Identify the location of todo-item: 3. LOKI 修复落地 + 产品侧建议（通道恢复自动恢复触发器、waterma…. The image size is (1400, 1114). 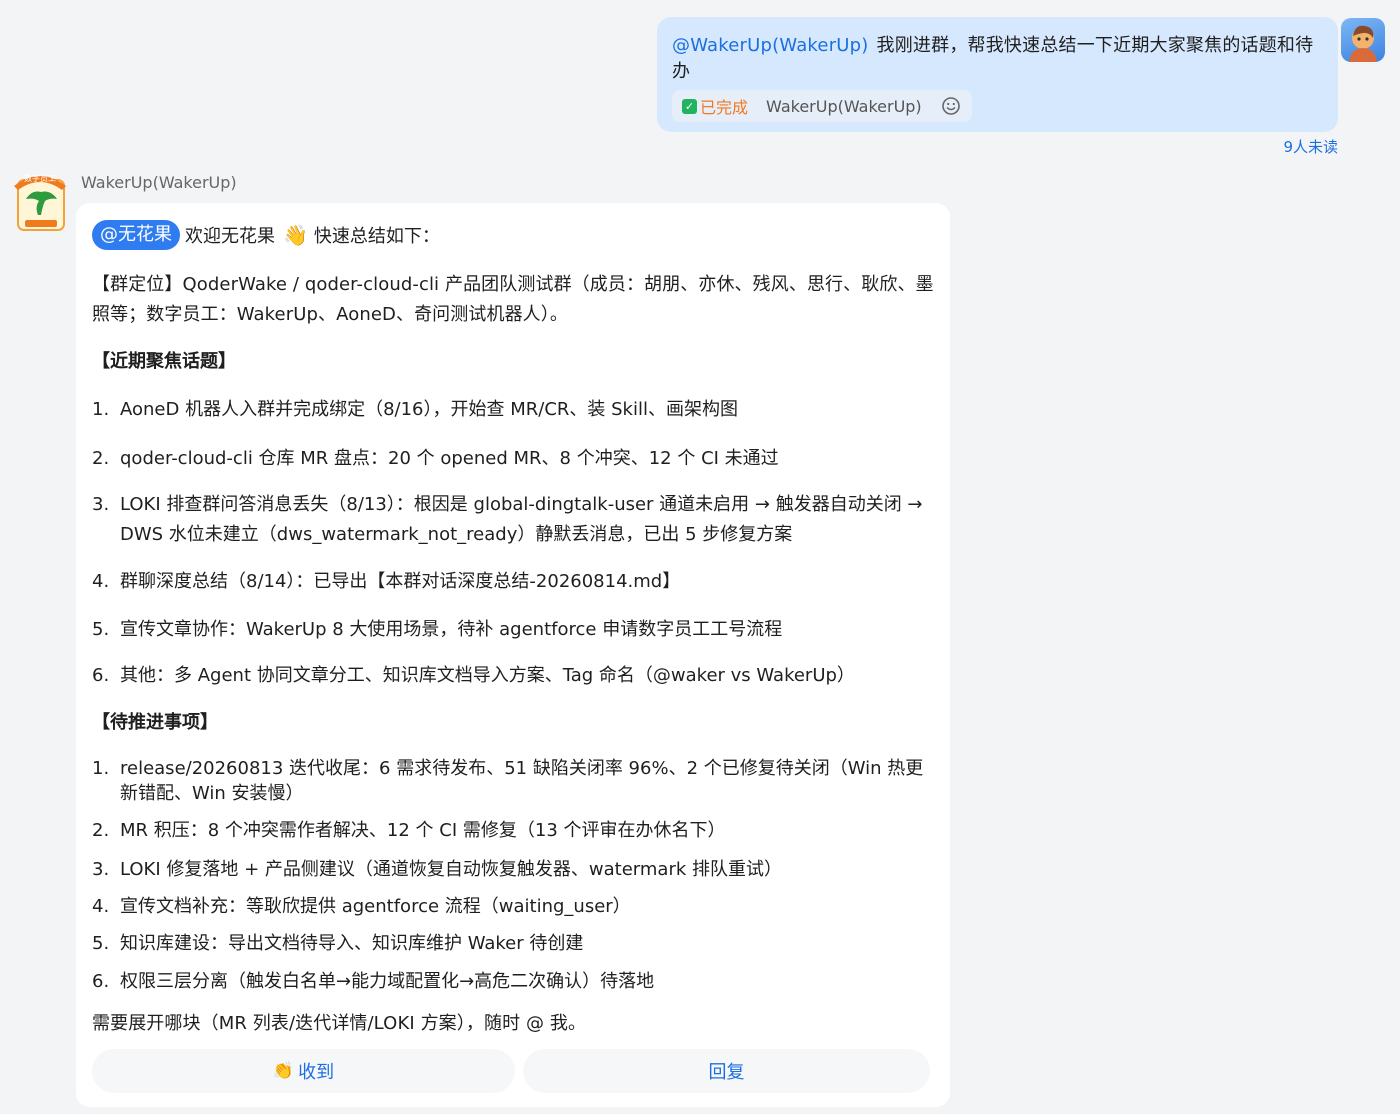
(514, 869).